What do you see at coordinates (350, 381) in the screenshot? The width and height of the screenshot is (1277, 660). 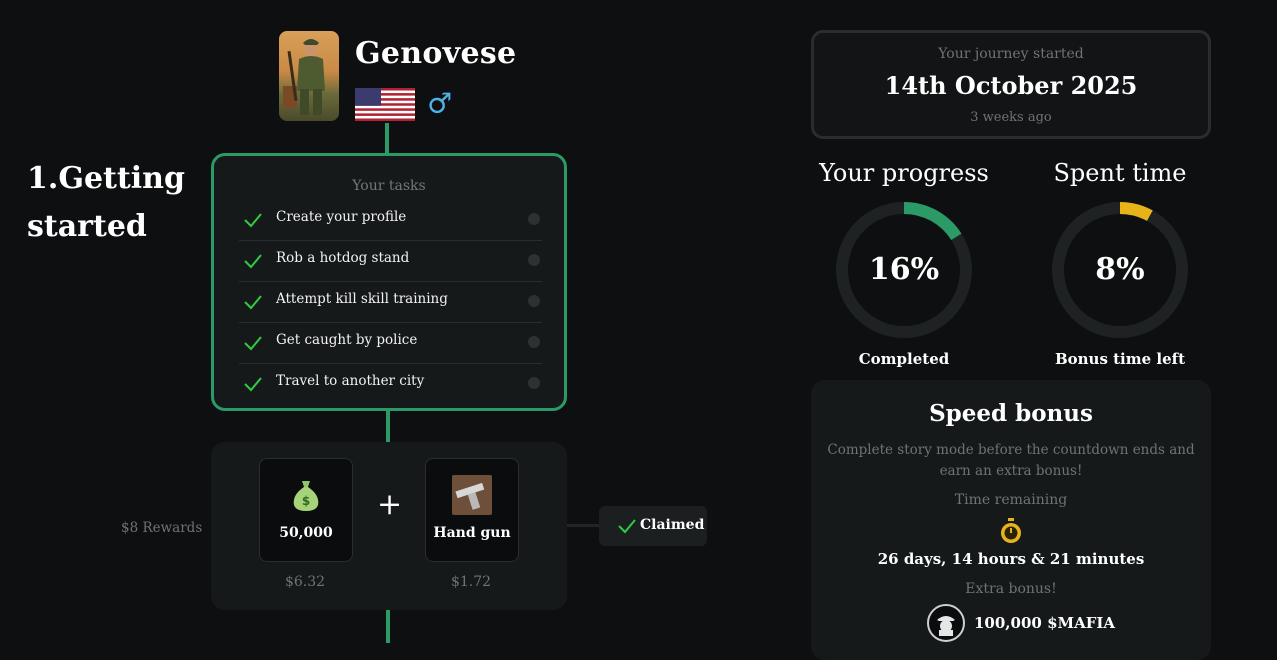 I see `task-label: Travel to another city` at bounding box center [350, 381].